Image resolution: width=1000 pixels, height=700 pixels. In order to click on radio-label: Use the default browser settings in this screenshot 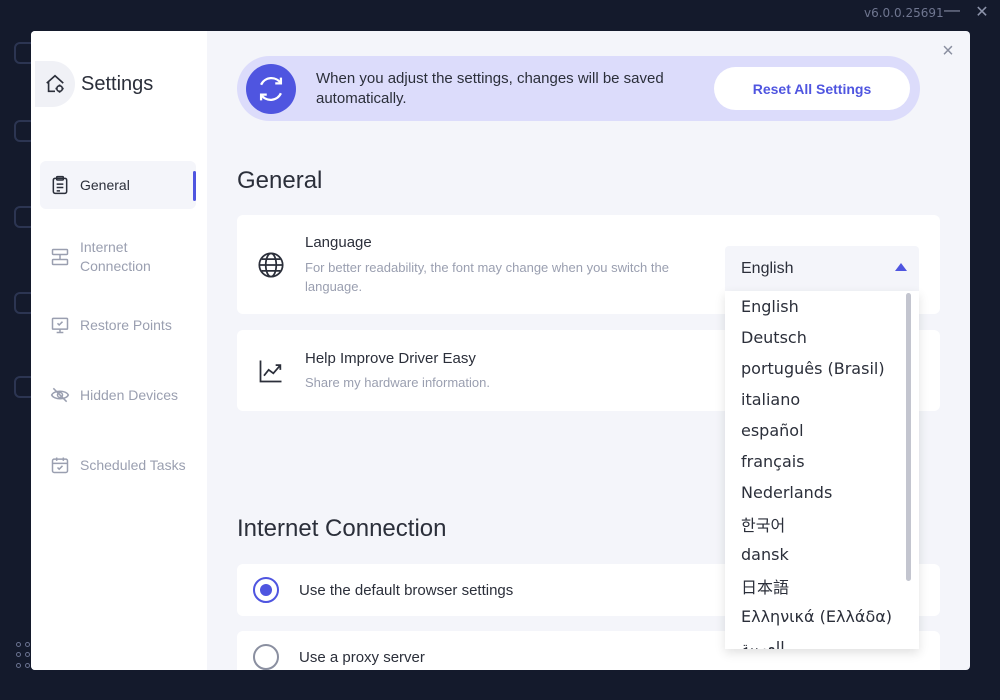, I will do `click(406, 590)`.